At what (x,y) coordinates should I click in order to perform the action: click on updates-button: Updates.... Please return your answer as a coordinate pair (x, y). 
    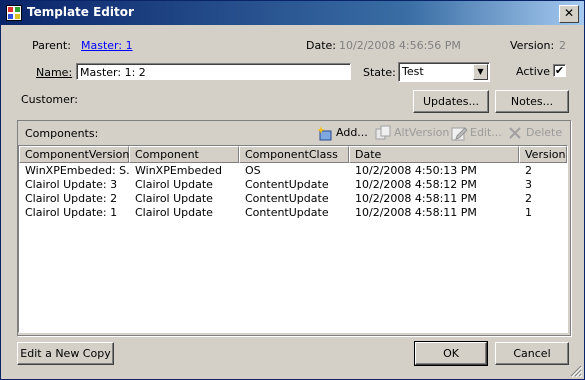
    Looking at the image, I should click on (451, 101).